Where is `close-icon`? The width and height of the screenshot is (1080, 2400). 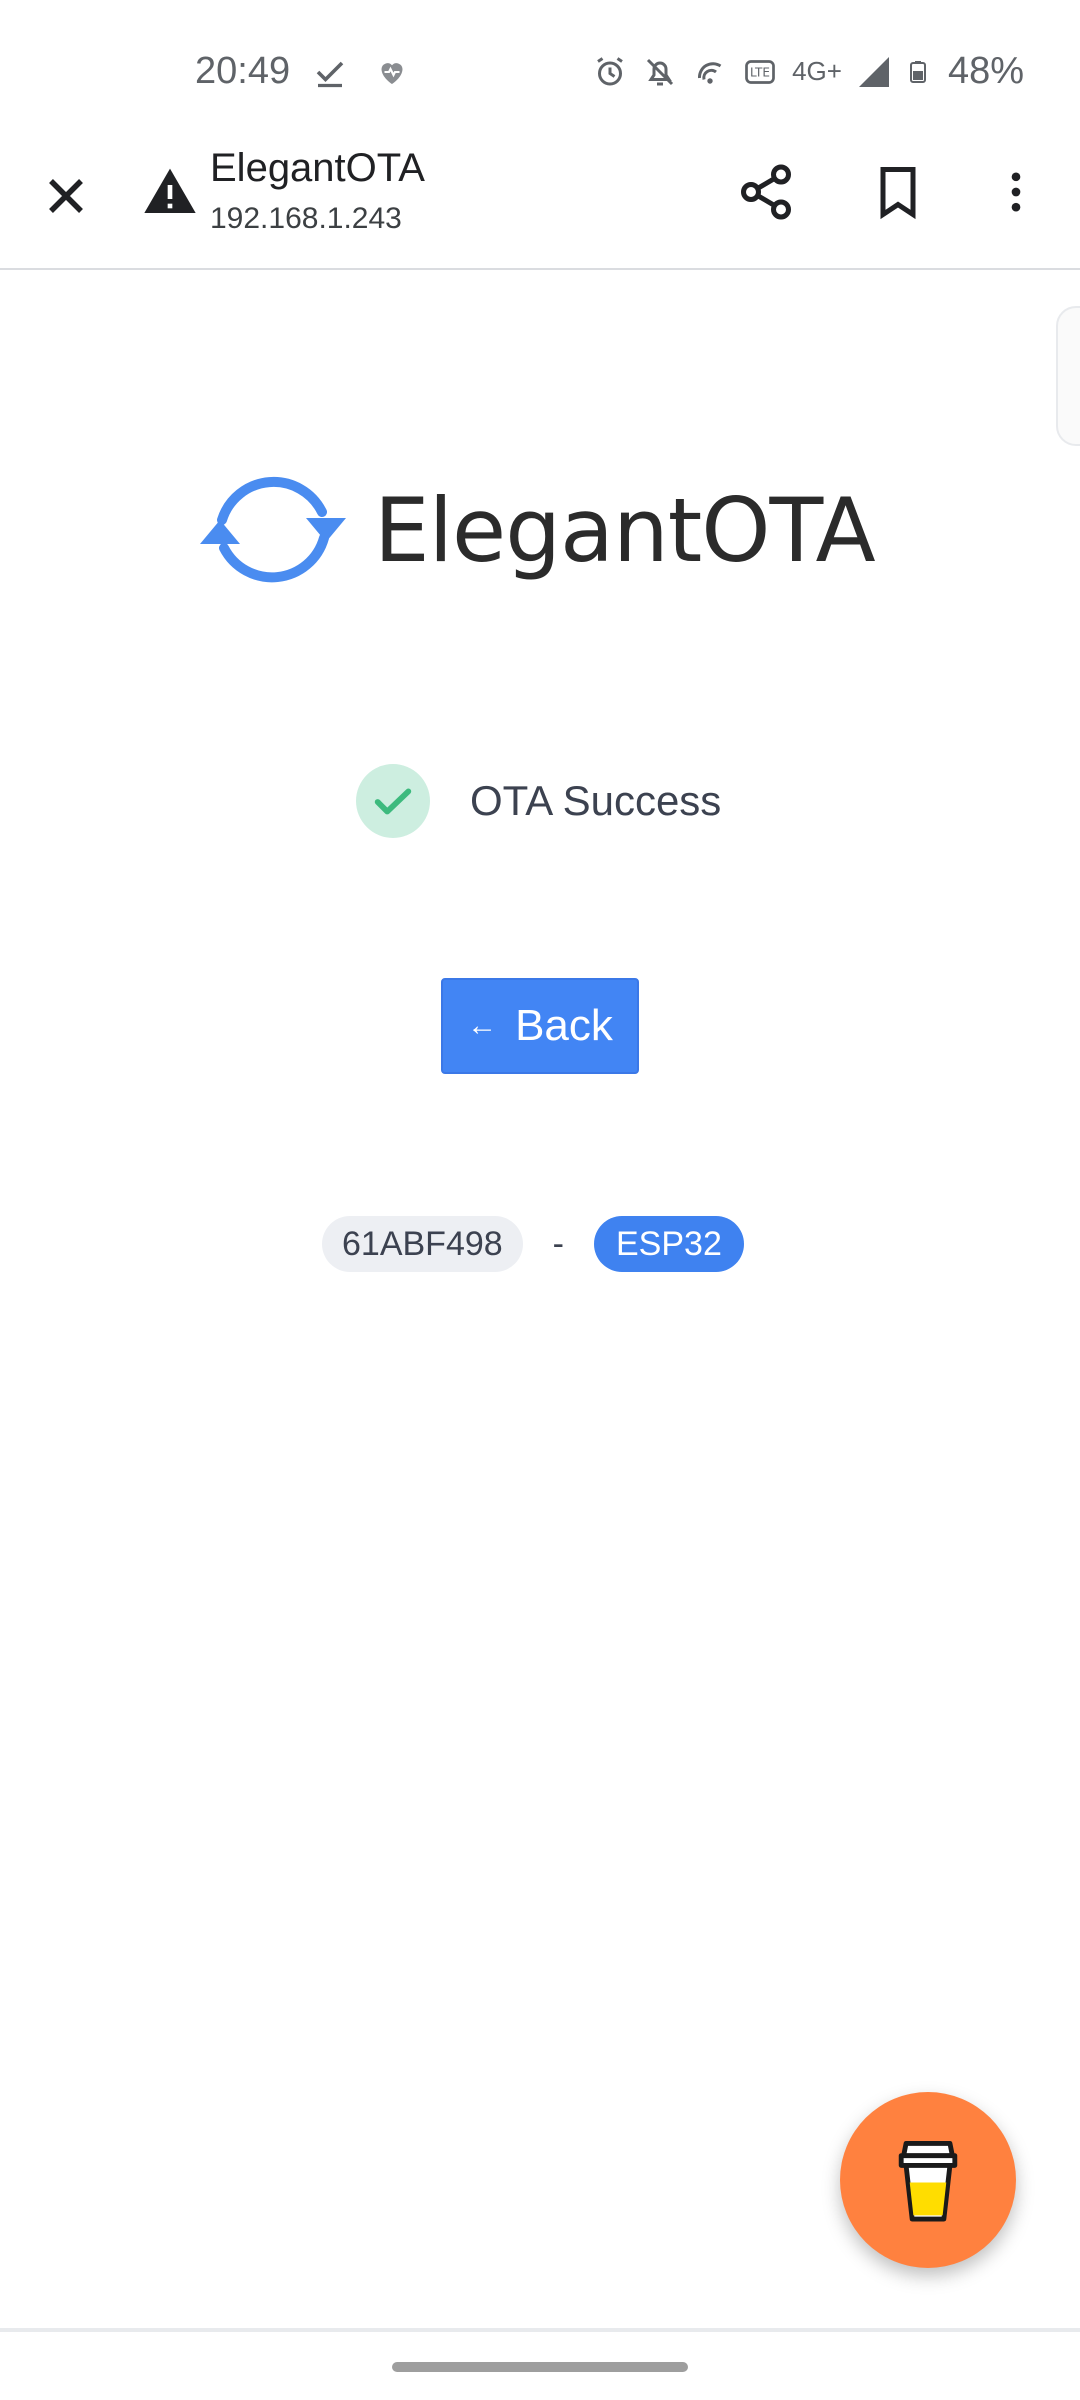
close-icon is located at coordinates (66, 196).